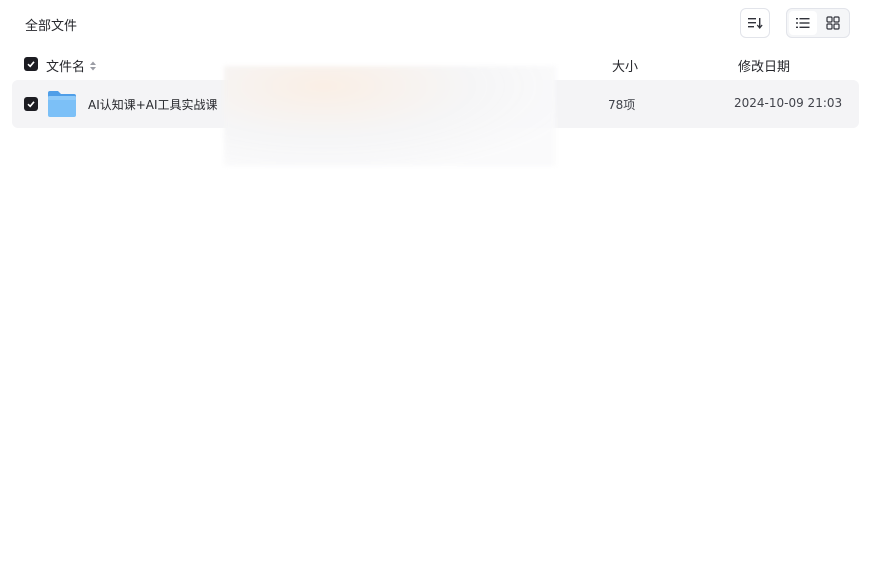 Image resolution: width=874 pixels, height=583 pixels. I want to click on grid-view-icon, so click(833, 23).